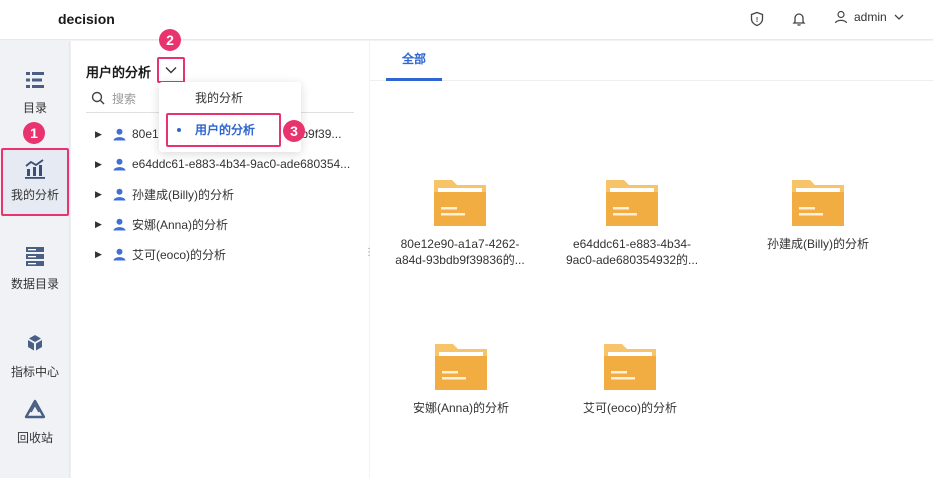  What do you see at coordinates (461, 408) in the screenshot?
I see `folder-name-line1: 安娜(Anna)的分析` at bounding box center [461, 408].